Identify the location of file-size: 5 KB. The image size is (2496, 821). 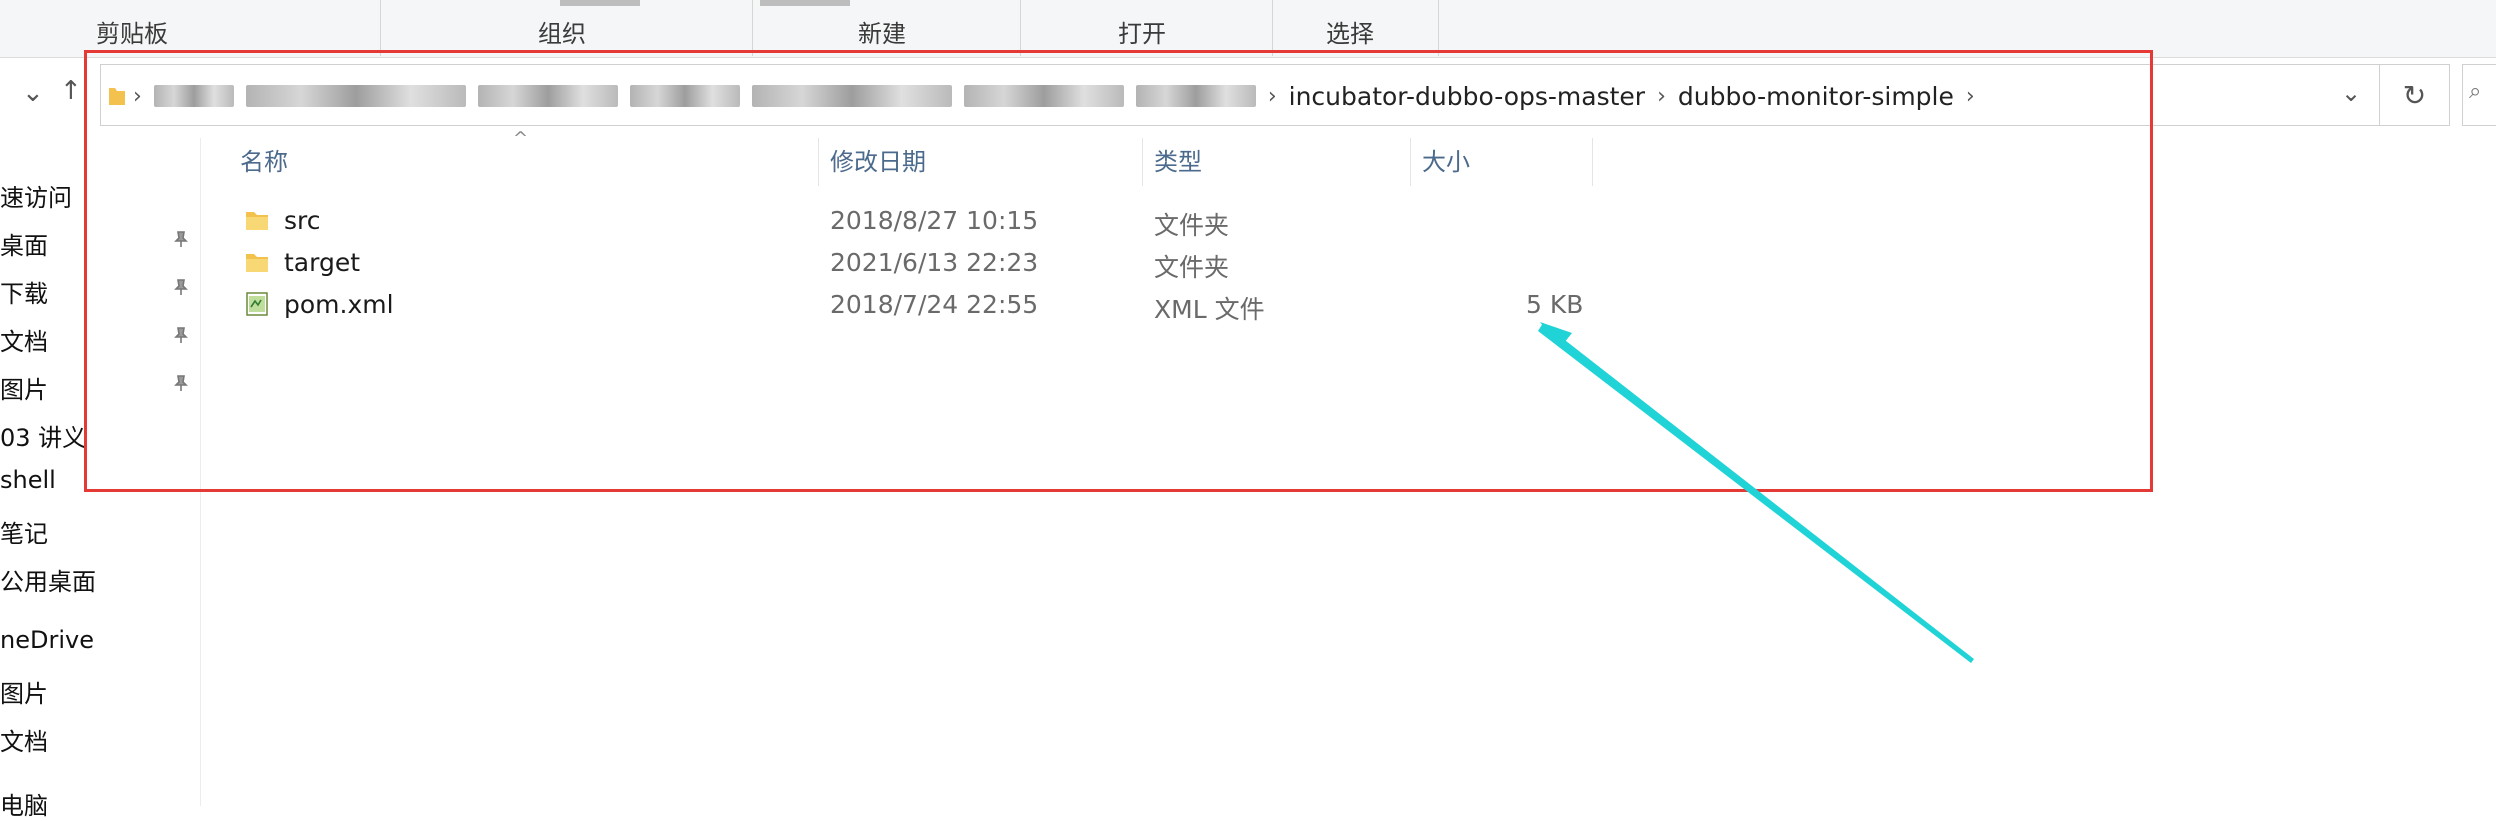
(1555, 304).